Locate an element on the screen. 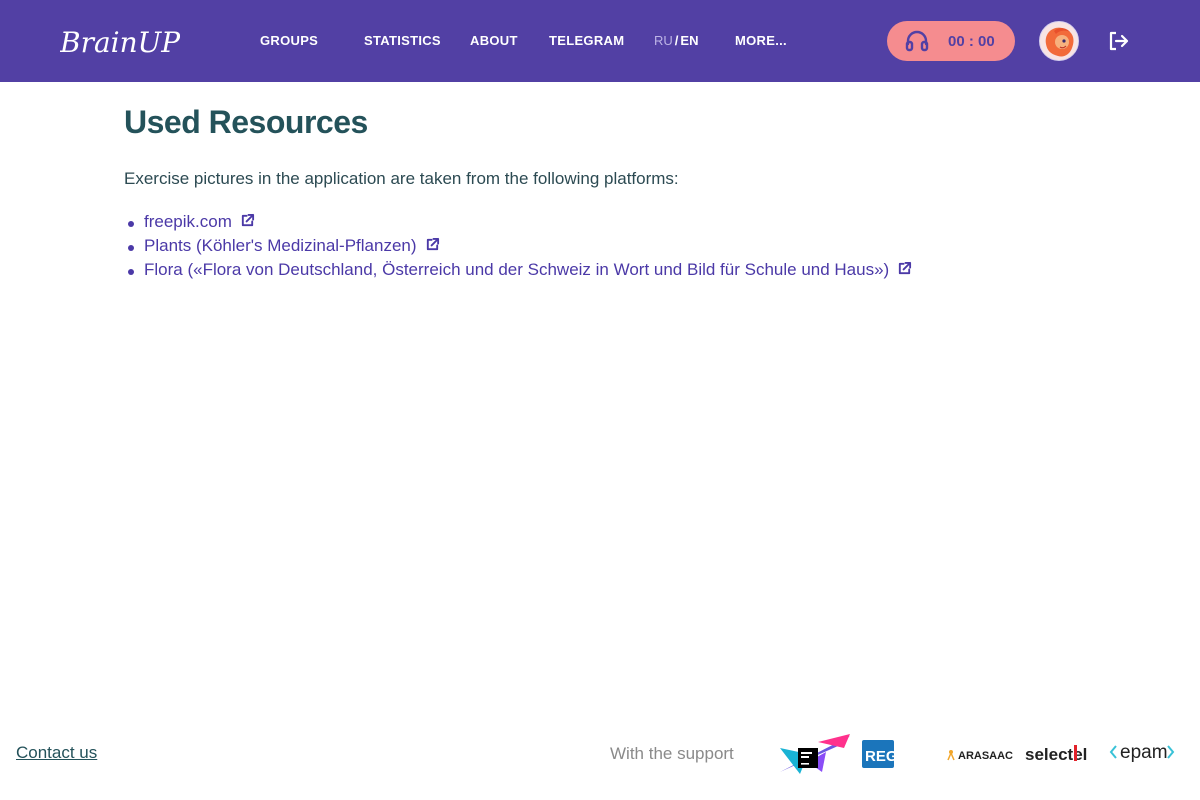 This screenshot has height=800, width=1200. timer-button: 00 is located at coordinates (951, 41).